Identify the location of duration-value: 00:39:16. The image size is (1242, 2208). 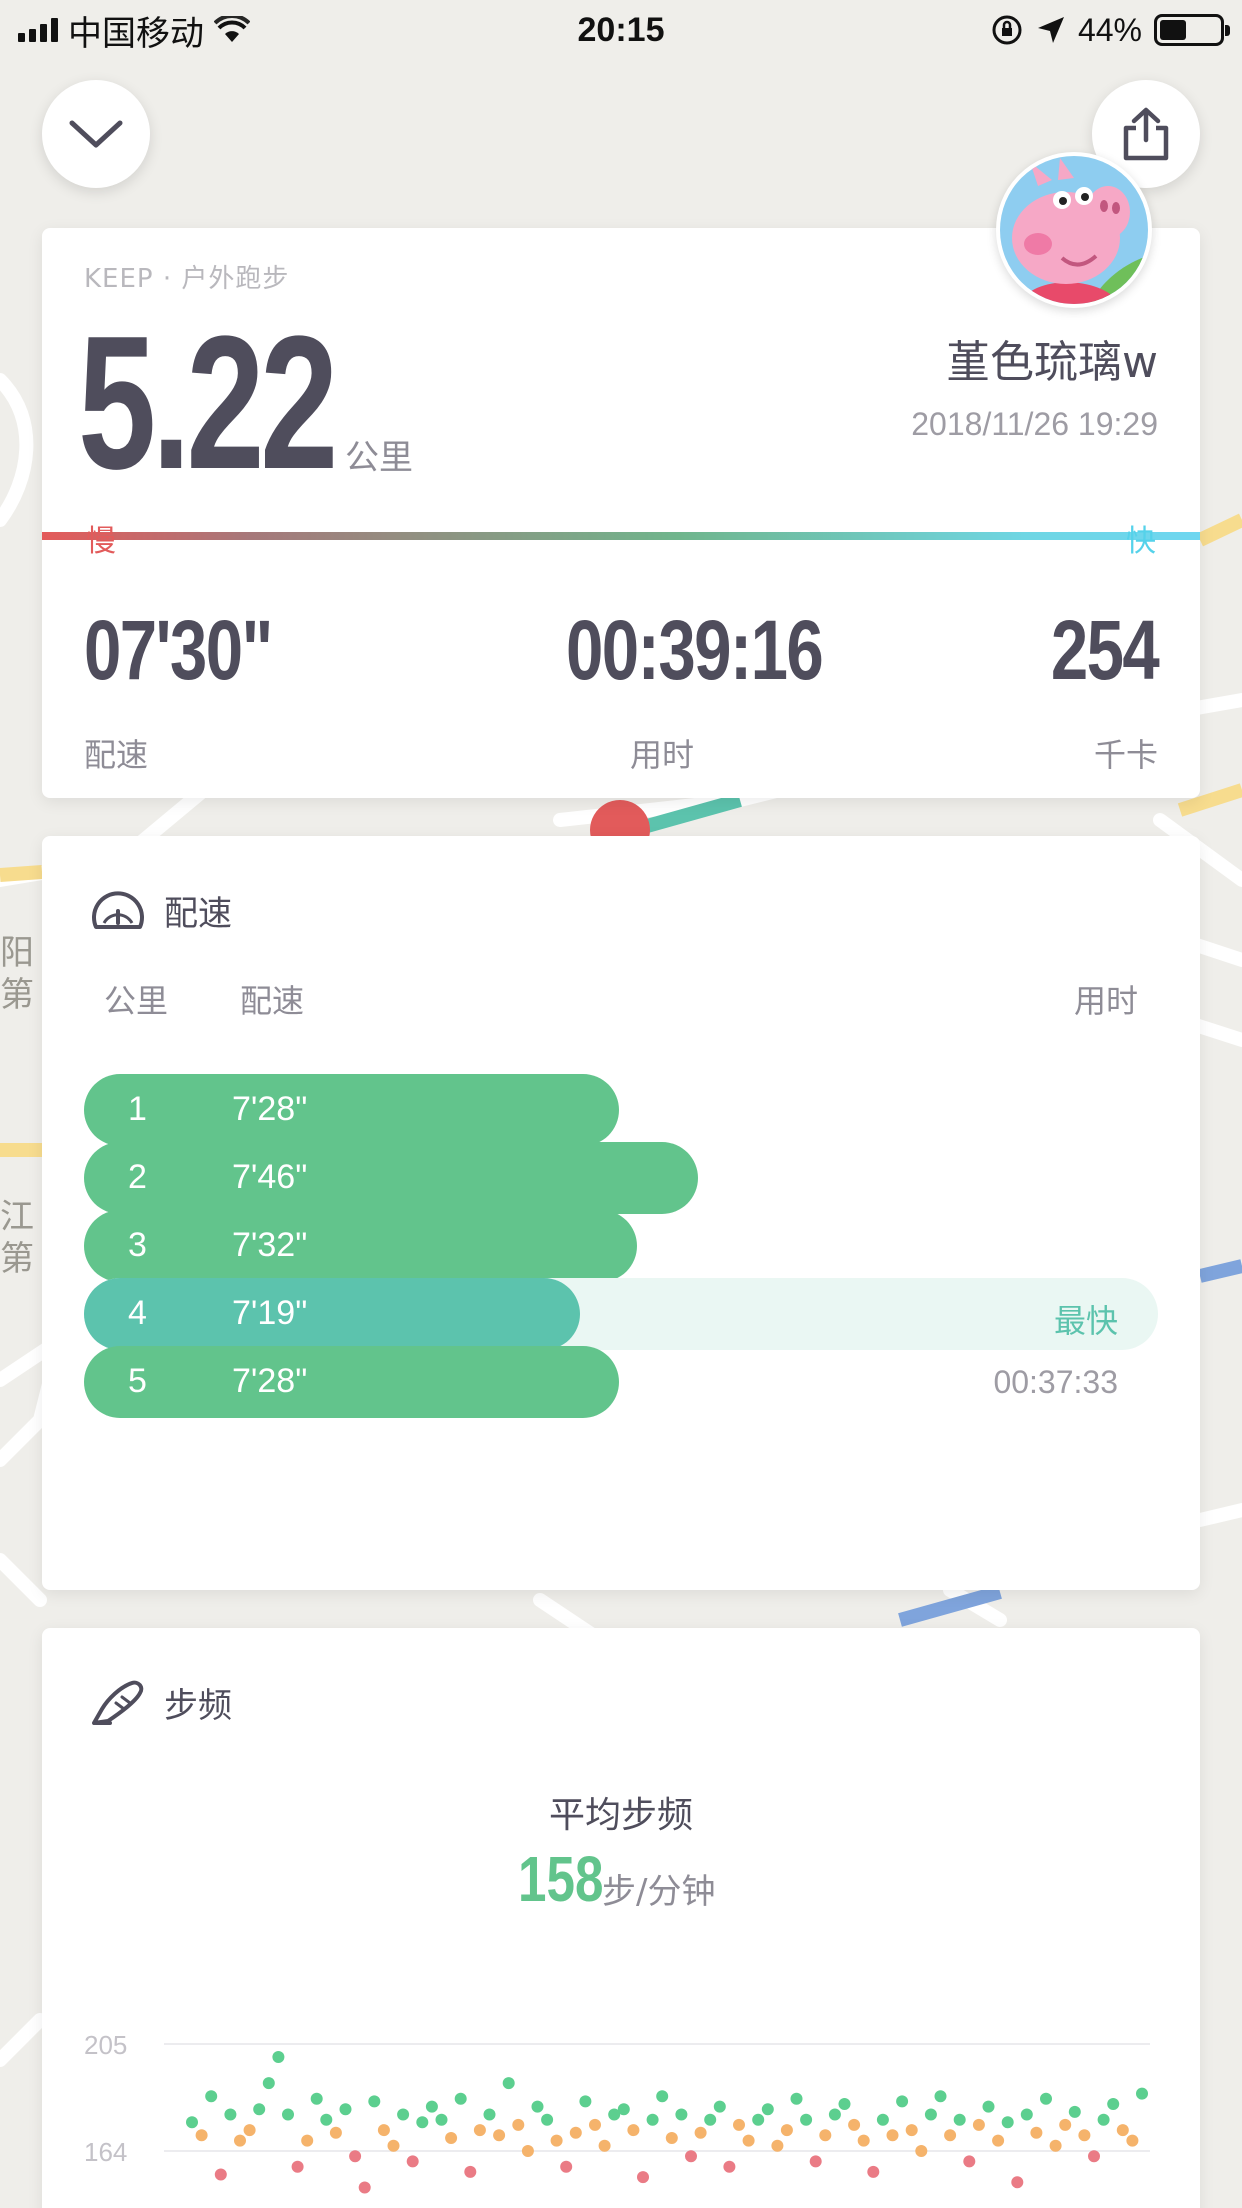
(695, 650).